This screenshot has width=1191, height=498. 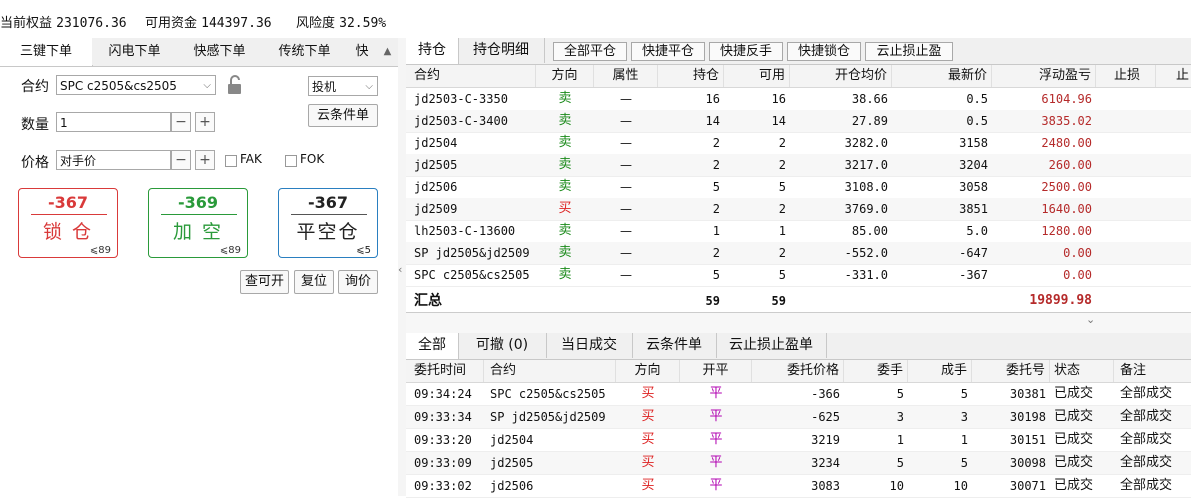 What do you see at coordinates (866, 253) in the screenshot?
I see `position-avg-price: -552.0` at bounding box center [866, 253].